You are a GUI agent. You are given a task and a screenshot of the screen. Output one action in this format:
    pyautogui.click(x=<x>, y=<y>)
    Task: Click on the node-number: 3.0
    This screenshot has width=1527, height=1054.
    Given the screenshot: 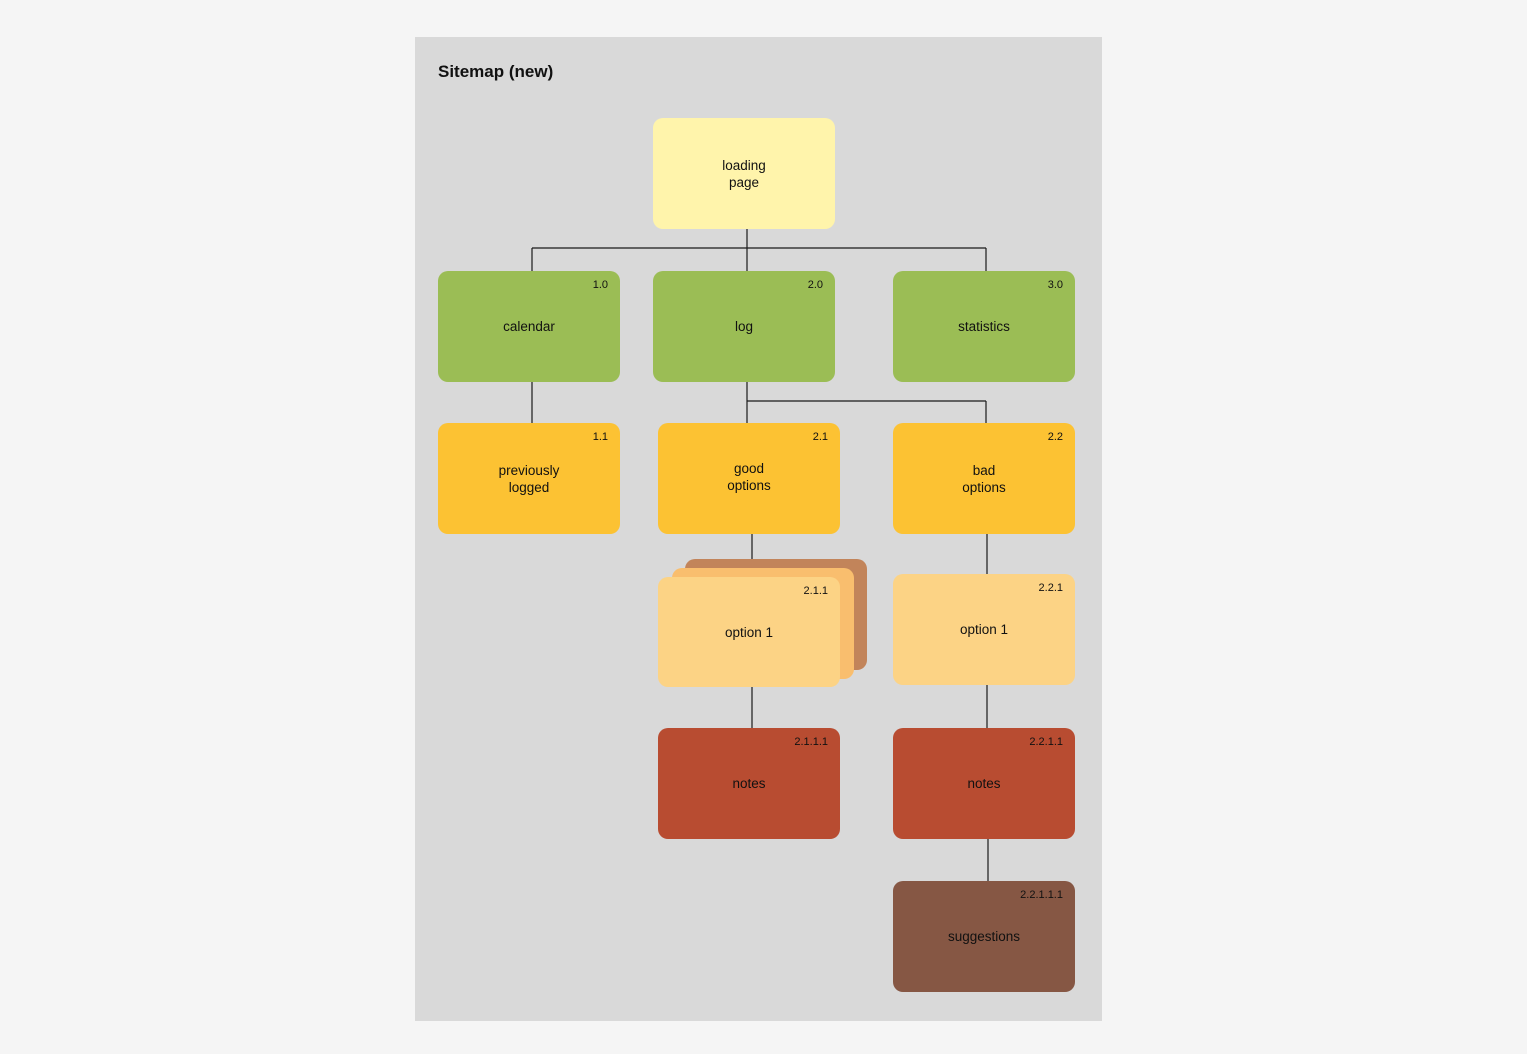 What is the action you would take?
    pyautogui.click(x=1055, y=285)
    